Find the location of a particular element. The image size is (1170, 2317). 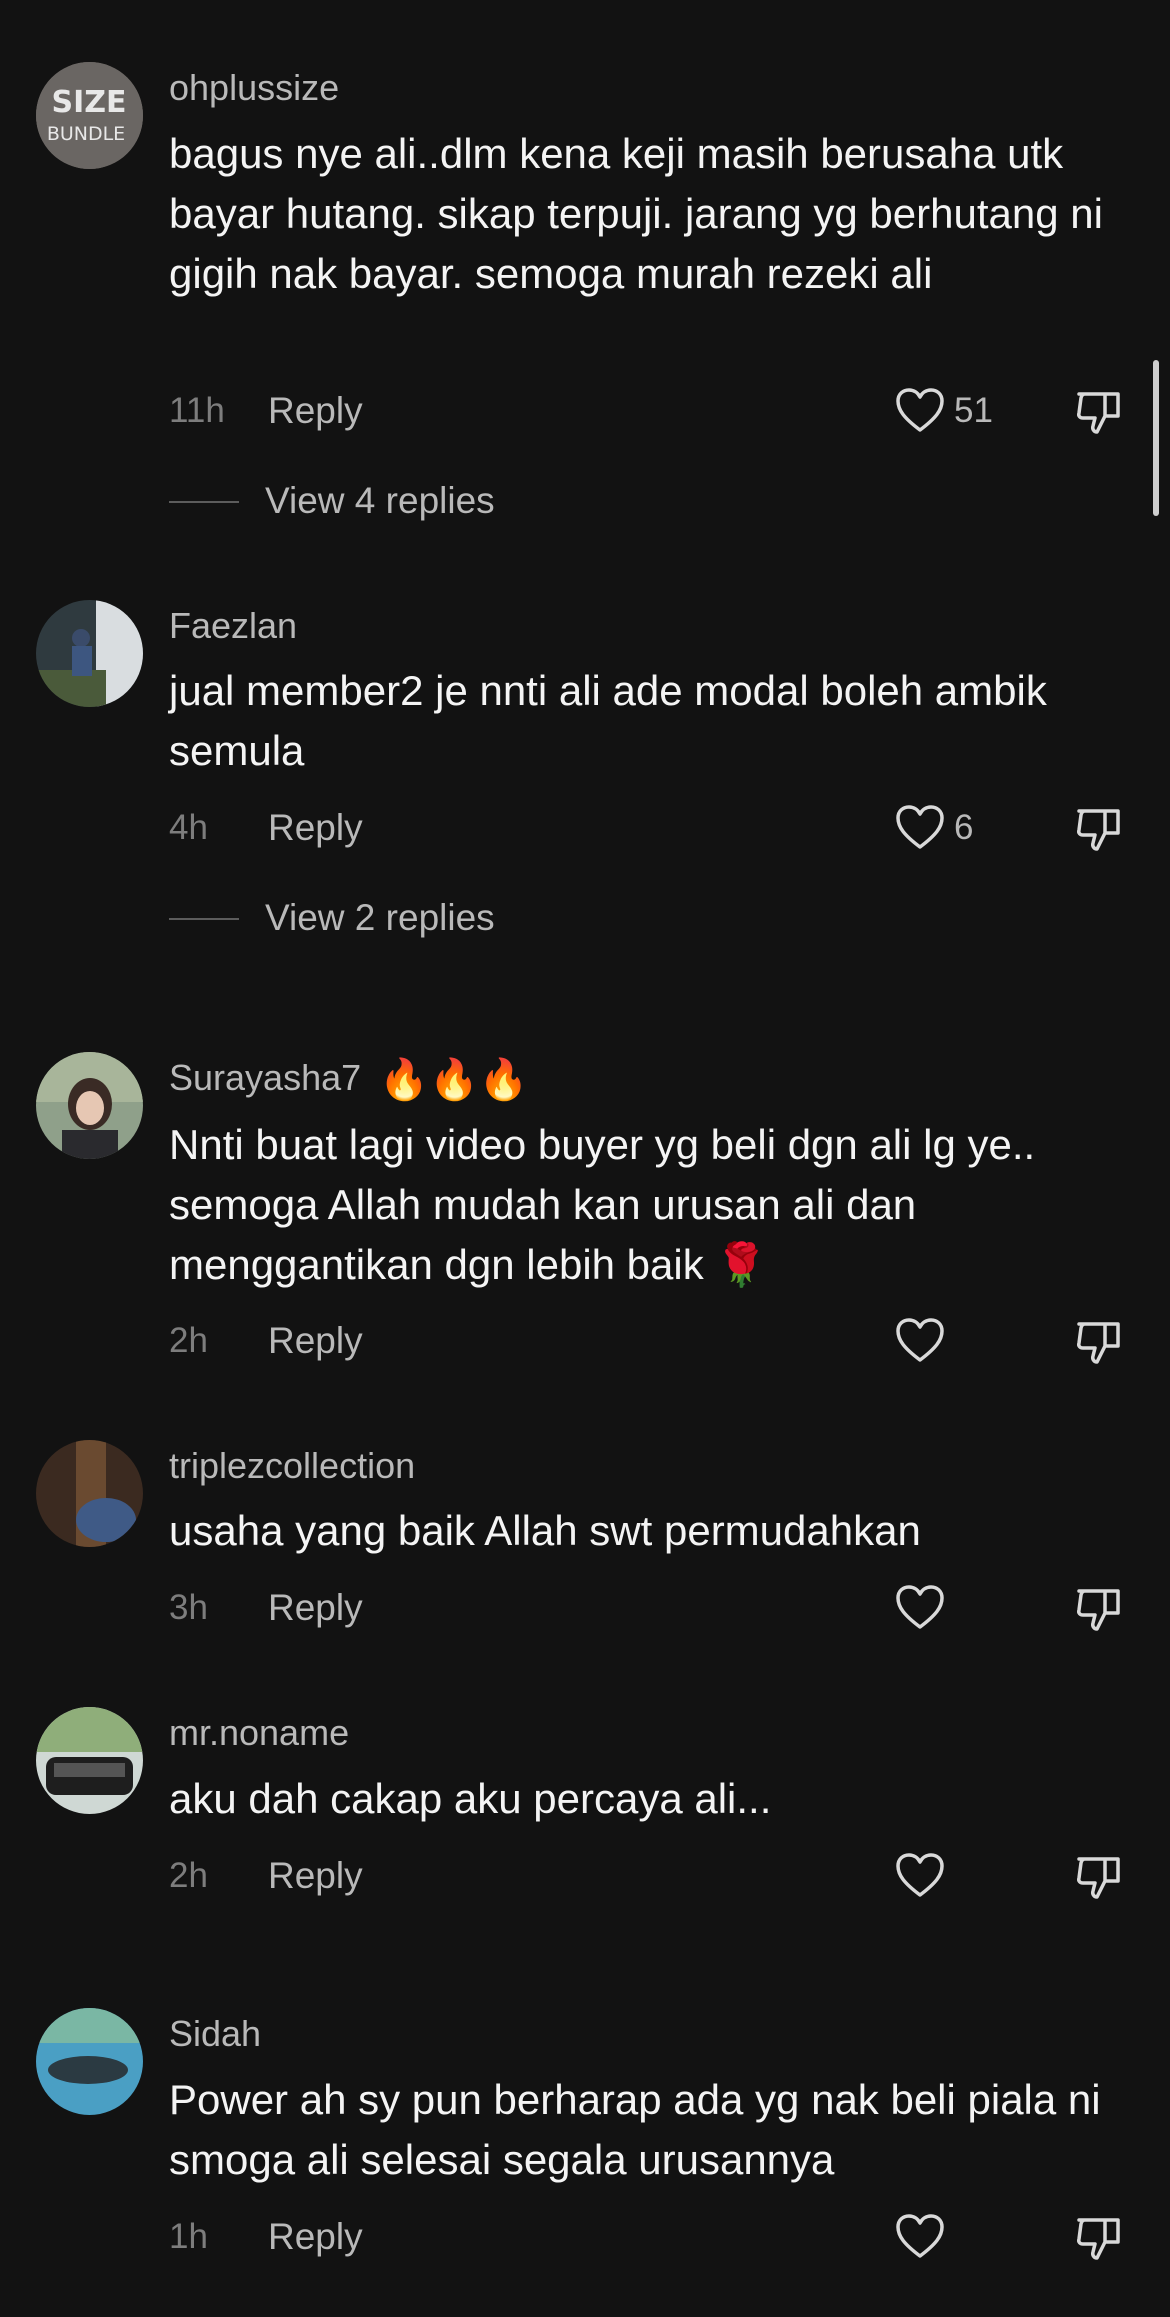

view-replies-button: View 2 replies is located at coordinates (419, 918).